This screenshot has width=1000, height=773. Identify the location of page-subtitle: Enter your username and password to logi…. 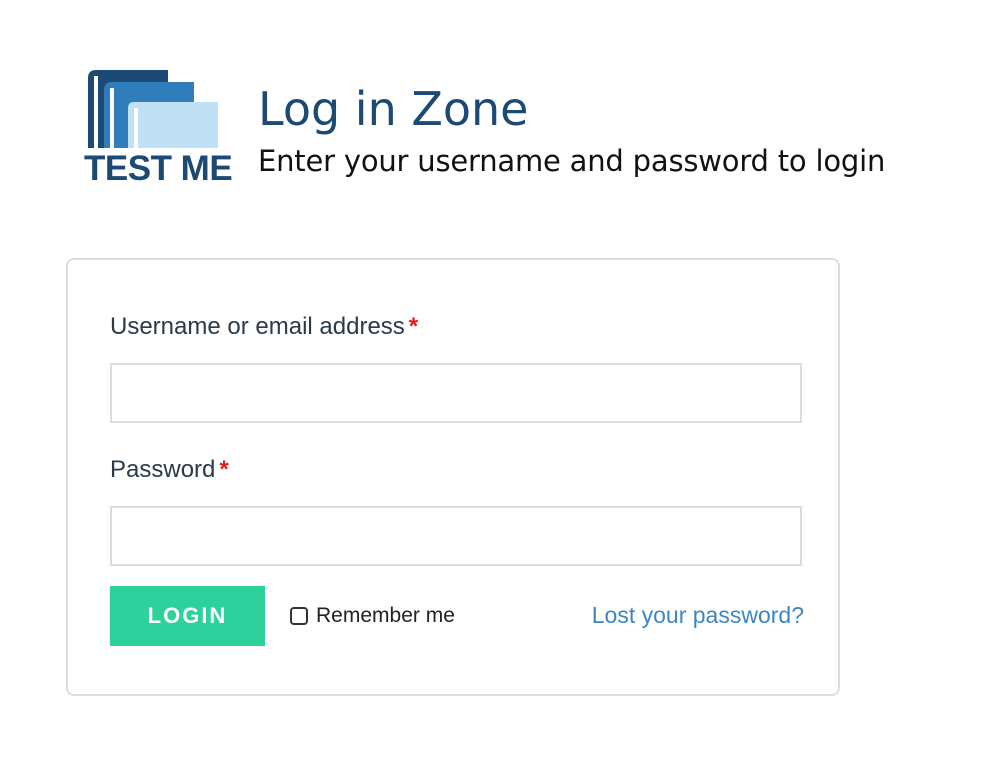
(572, 161).